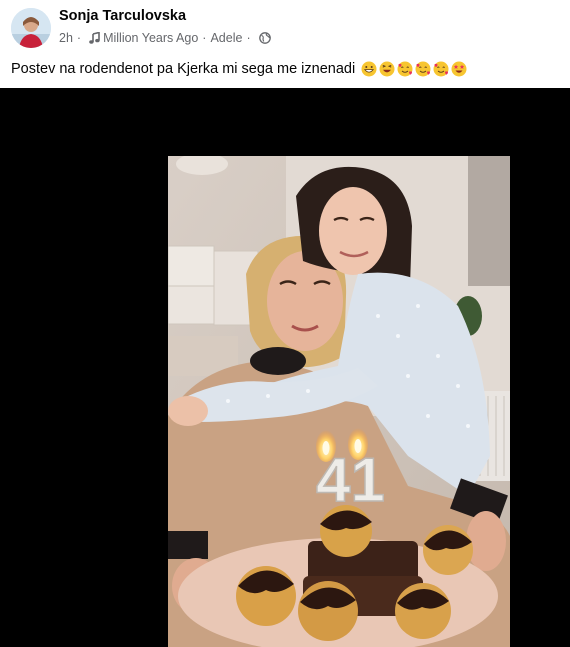  Describe the element at coordinates (31, 28) in the screenshot. I see `avatar` at that location.